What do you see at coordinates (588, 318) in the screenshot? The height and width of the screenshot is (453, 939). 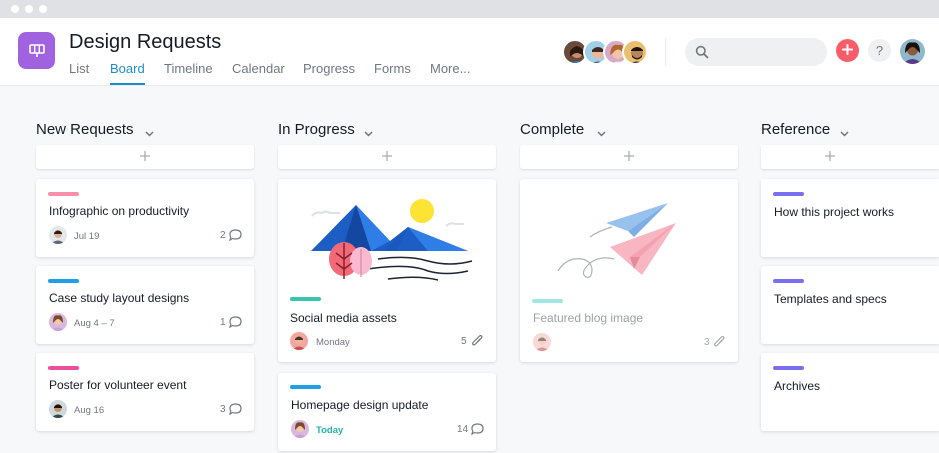 I see `task-title: Featured blog image` at bounding box center [588, 318].